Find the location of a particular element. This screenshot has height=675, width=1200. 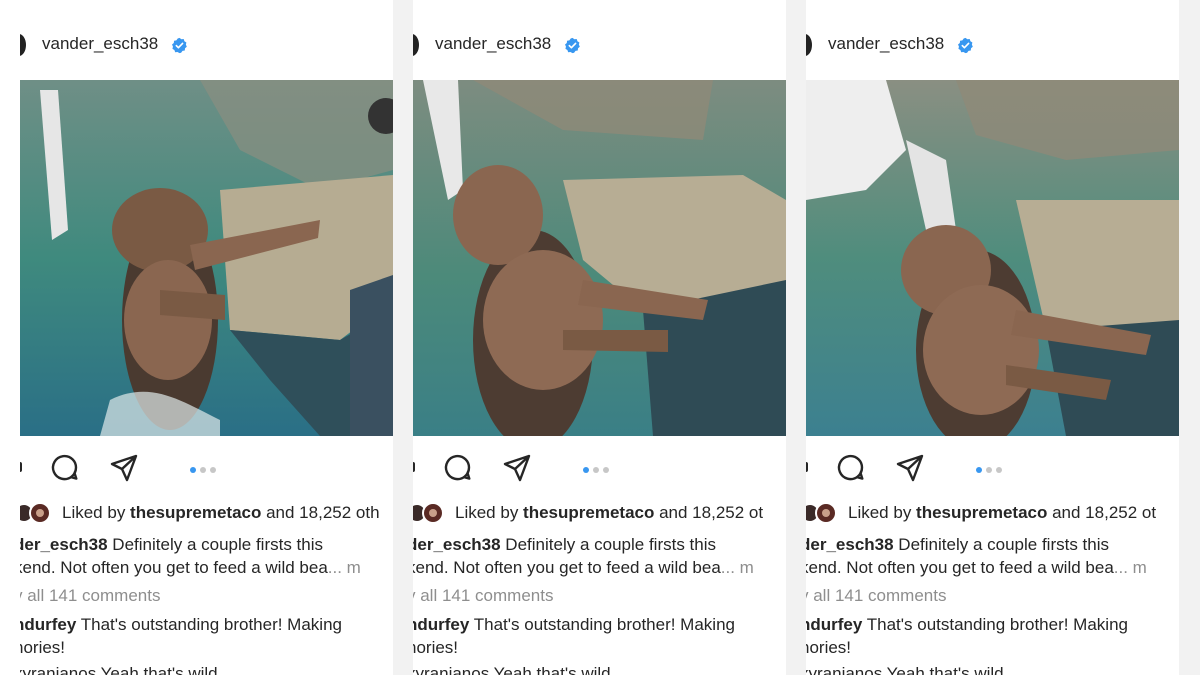

liked-text: Liked by thesupremetaco and 18,252 oth is located at coordinates (221, 513).